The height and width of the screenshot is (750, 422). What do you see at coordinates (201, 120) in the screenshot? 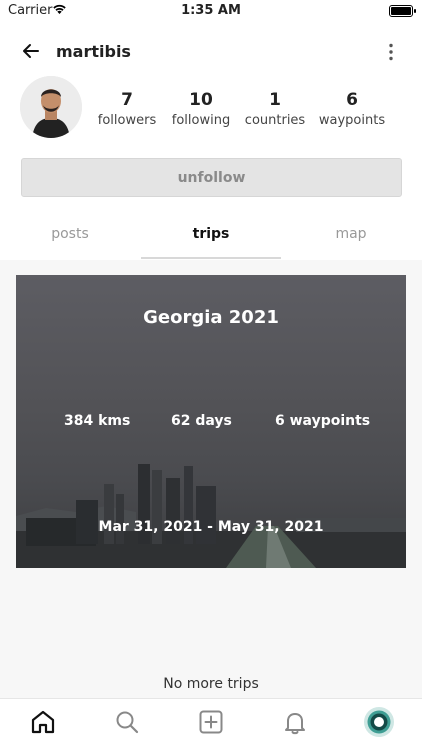
I see `following-label: following` at bounding box center [201, 120].